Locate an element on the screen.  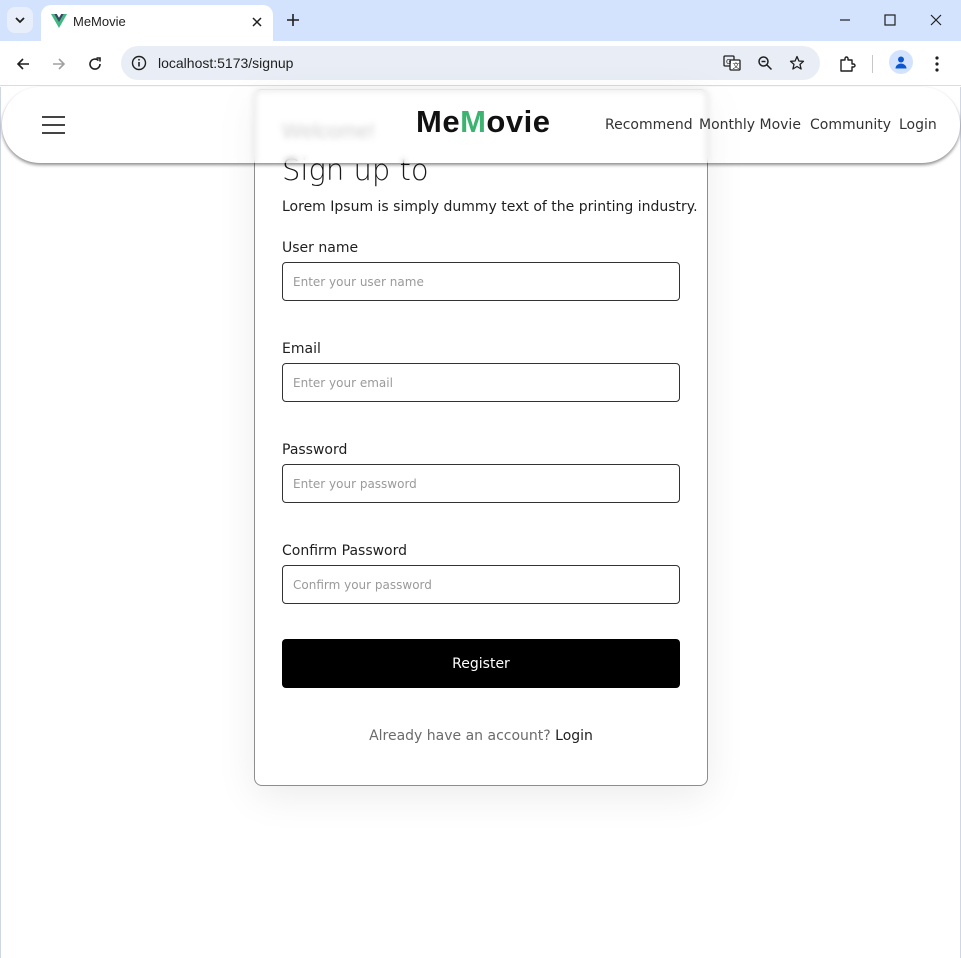
toolbar-divider is located at coordinates (872, 64).